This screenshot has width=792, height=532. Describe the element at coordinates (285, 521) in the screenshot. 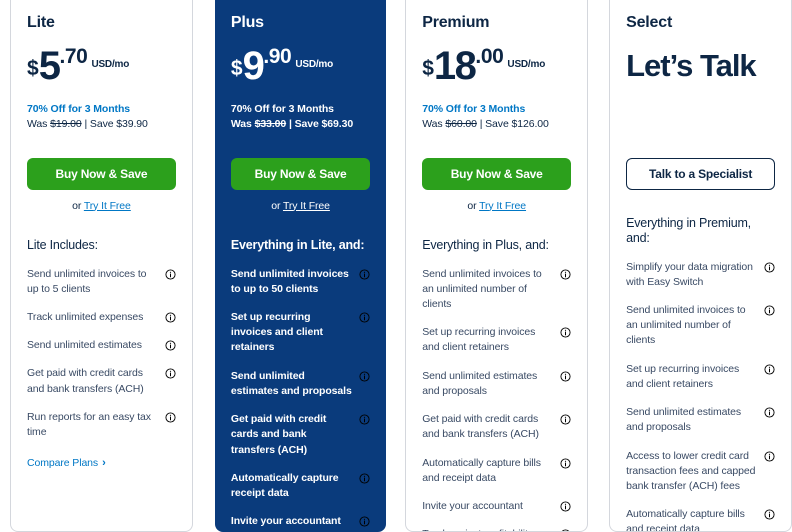

I see `feature-text: Invite your accountant` at that location.